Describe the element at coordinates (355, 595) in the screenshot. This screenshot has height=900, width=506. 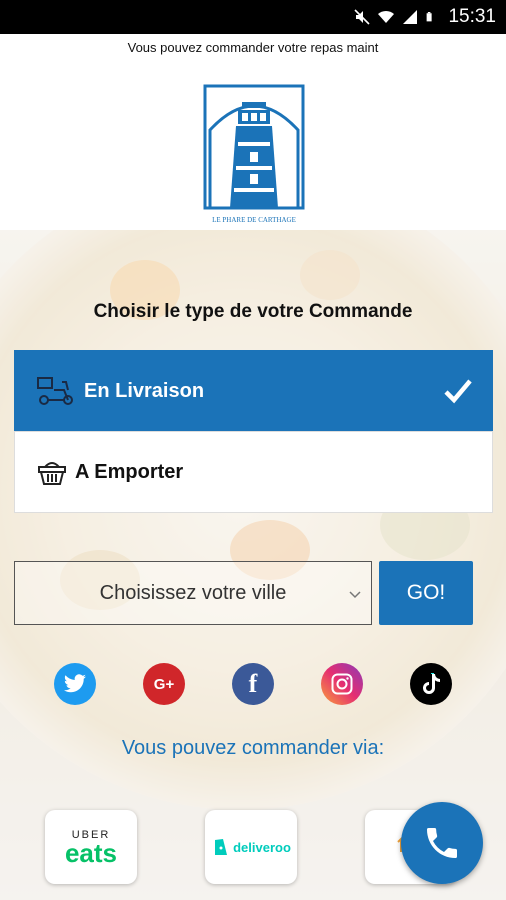
I see `chevron-down-icon` at that location.